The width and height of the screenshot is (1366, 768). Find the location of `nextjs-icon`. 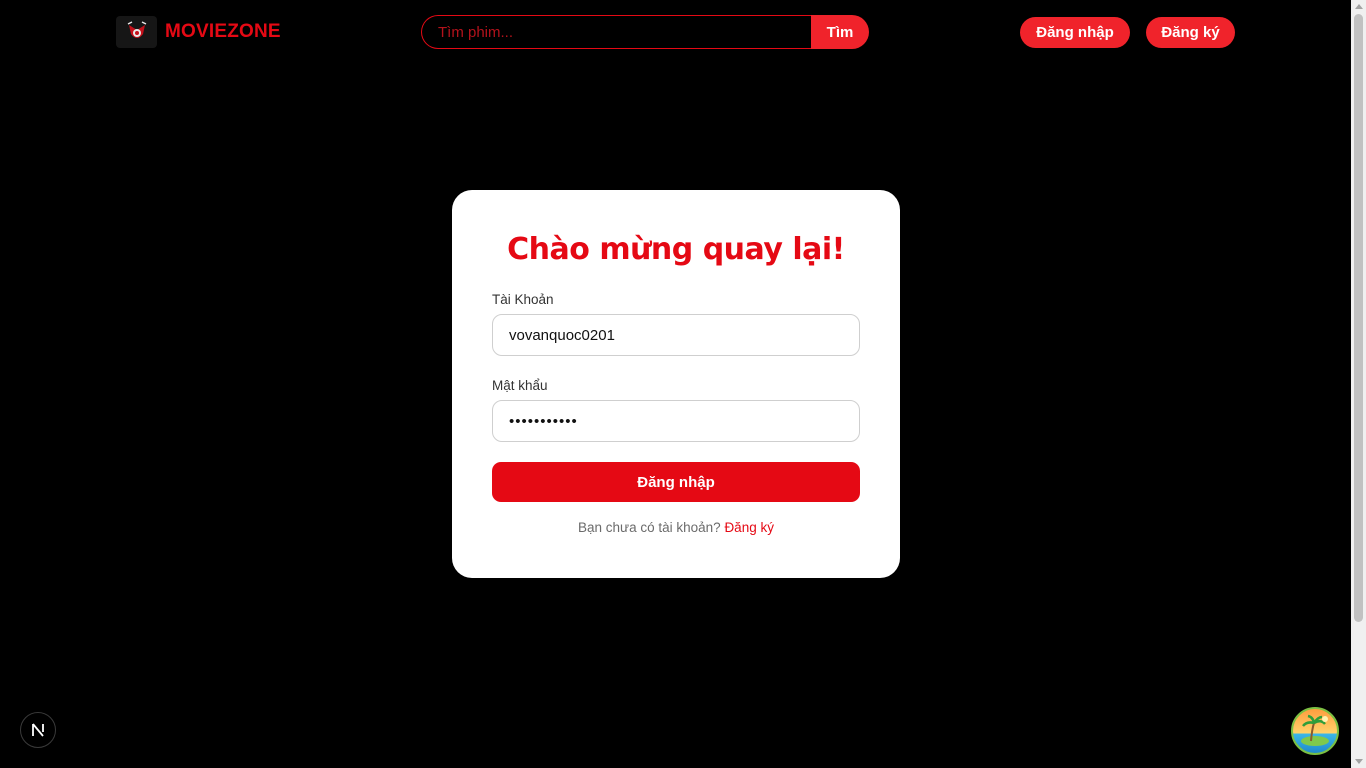

nextjs-icon is located at coordinates (38, 730).